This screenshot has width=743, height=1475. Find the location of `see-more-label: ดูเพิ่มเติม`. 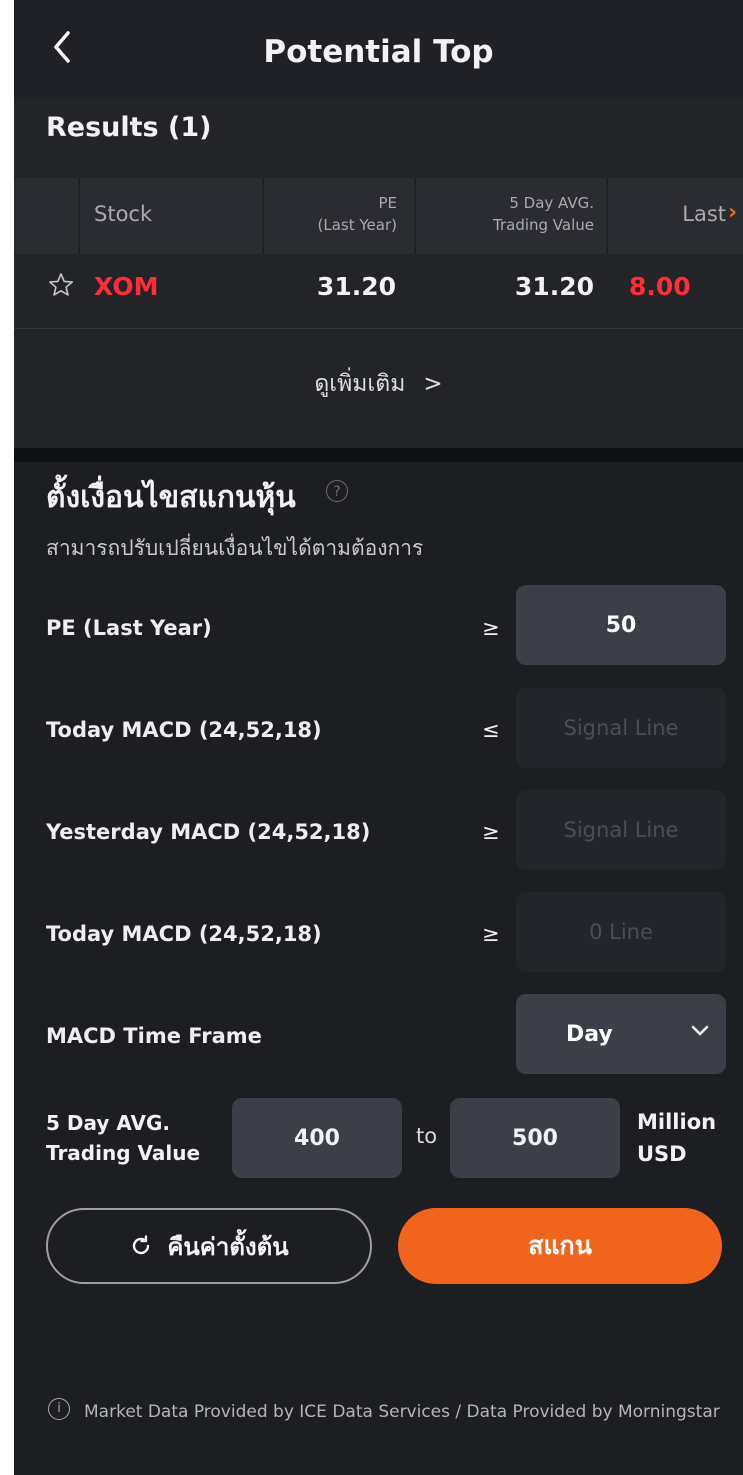

see-more-label: ดูเพิ่มเติม is located at coordinates (360, 384).